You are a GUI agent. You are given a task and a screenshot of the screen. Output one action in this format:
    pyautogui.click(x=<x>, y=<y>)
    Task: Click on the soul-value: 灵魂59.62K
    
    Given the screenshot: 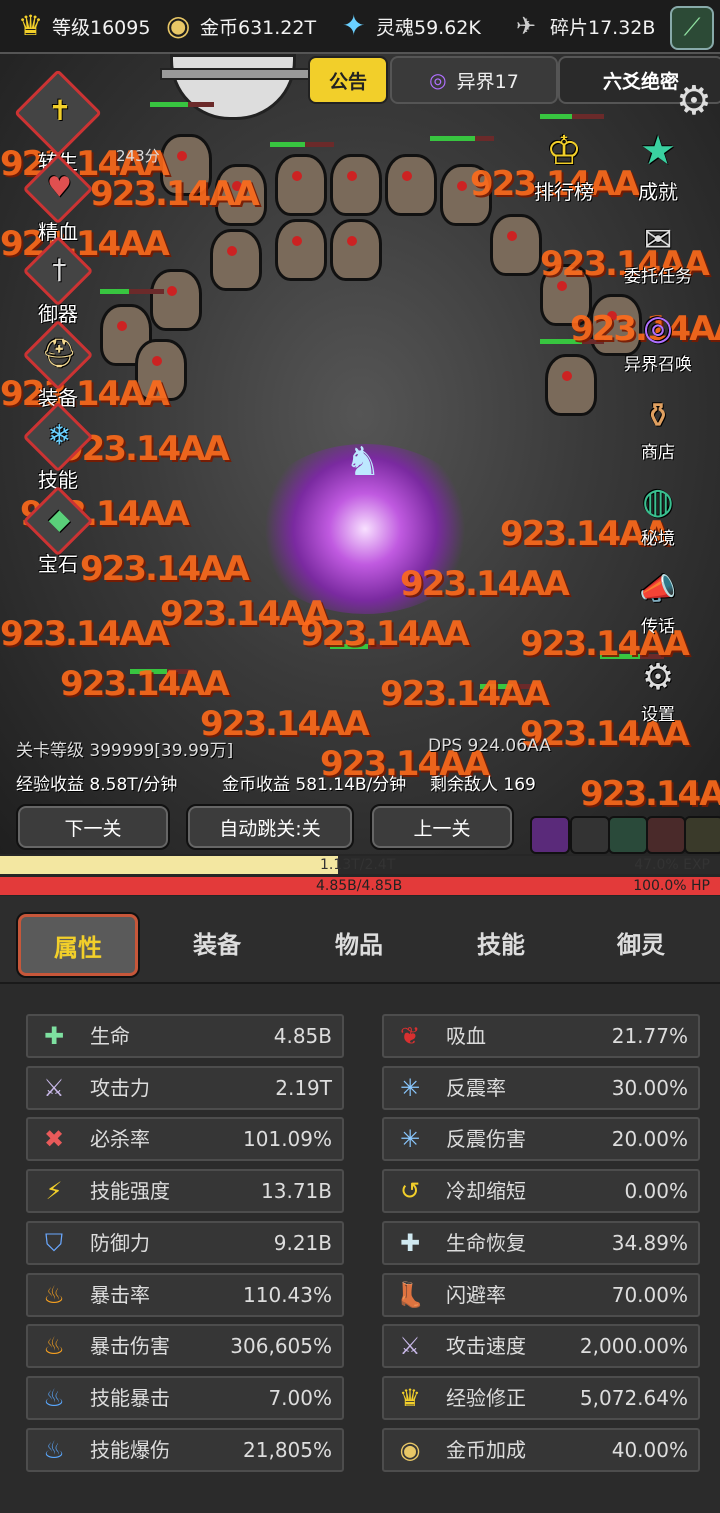 What is the action you would take?
    pyautogui.click(x=428, y=27)
    